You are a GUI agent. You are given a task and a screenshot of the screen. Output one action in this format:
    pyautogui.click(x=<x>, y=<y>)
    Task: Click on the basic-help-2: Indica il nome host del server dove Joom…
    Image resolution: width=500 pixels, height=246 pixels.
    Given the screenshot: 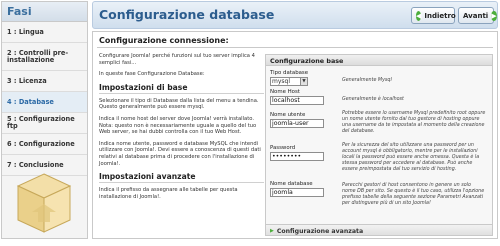 What is the action you would take?
    pyautogui.click(x=178, y=125)
    